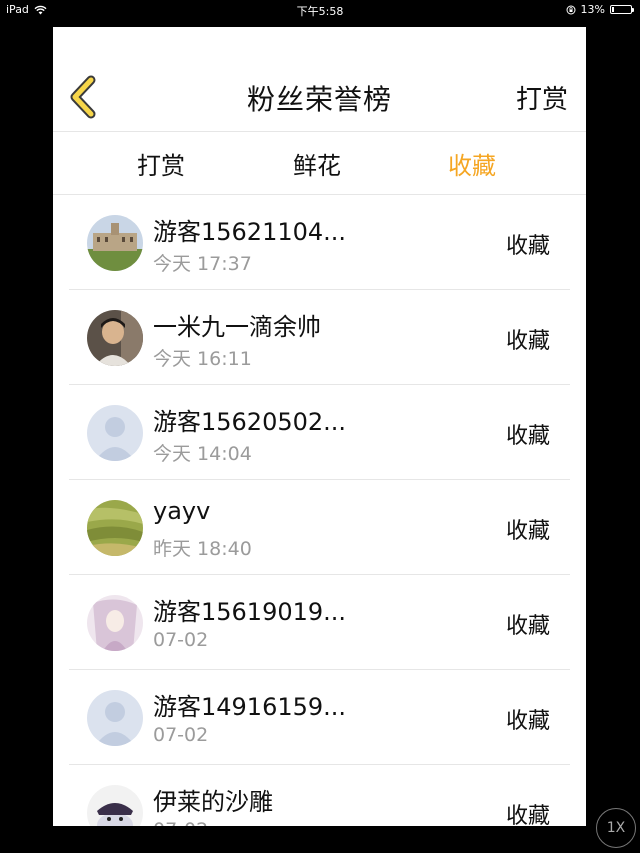 The image size is (640, 853). I want to click on navigation-bar: 粉丝荣誉榜 打赏, so click(319, 79).